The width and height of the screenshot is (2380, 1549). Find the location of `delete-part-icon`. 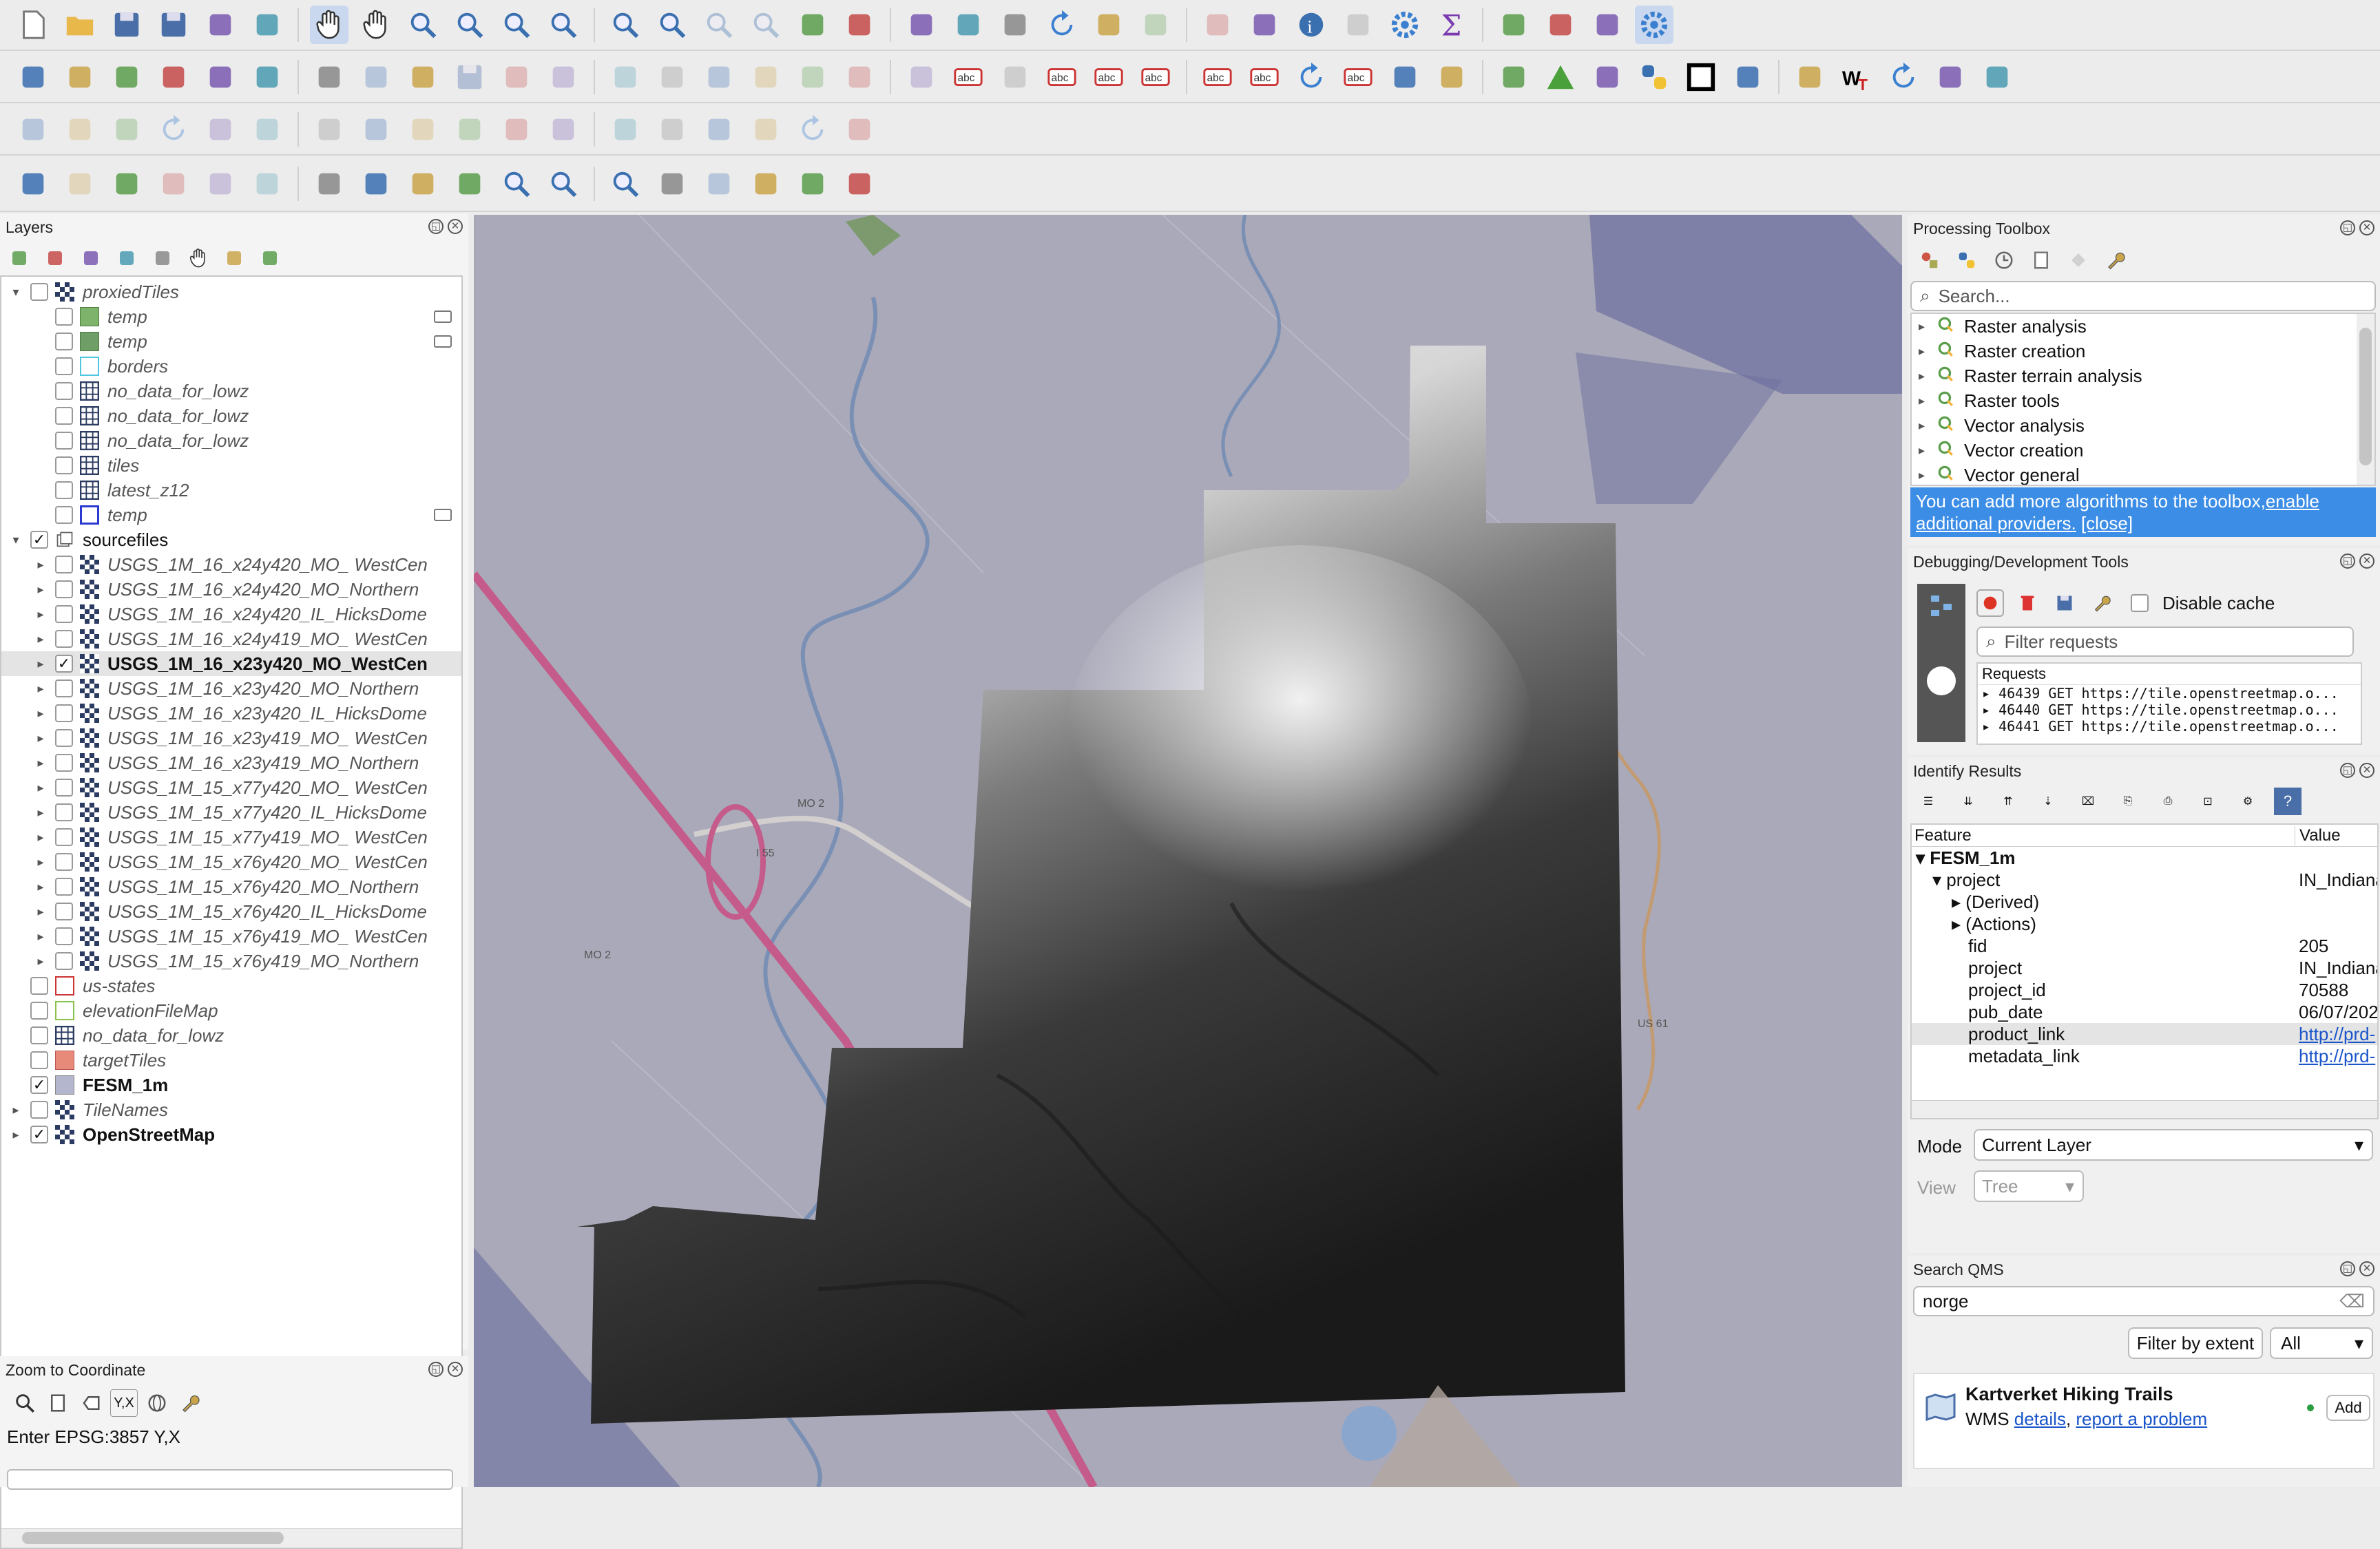

delete-part-icon is located at coordinates (470, 129).